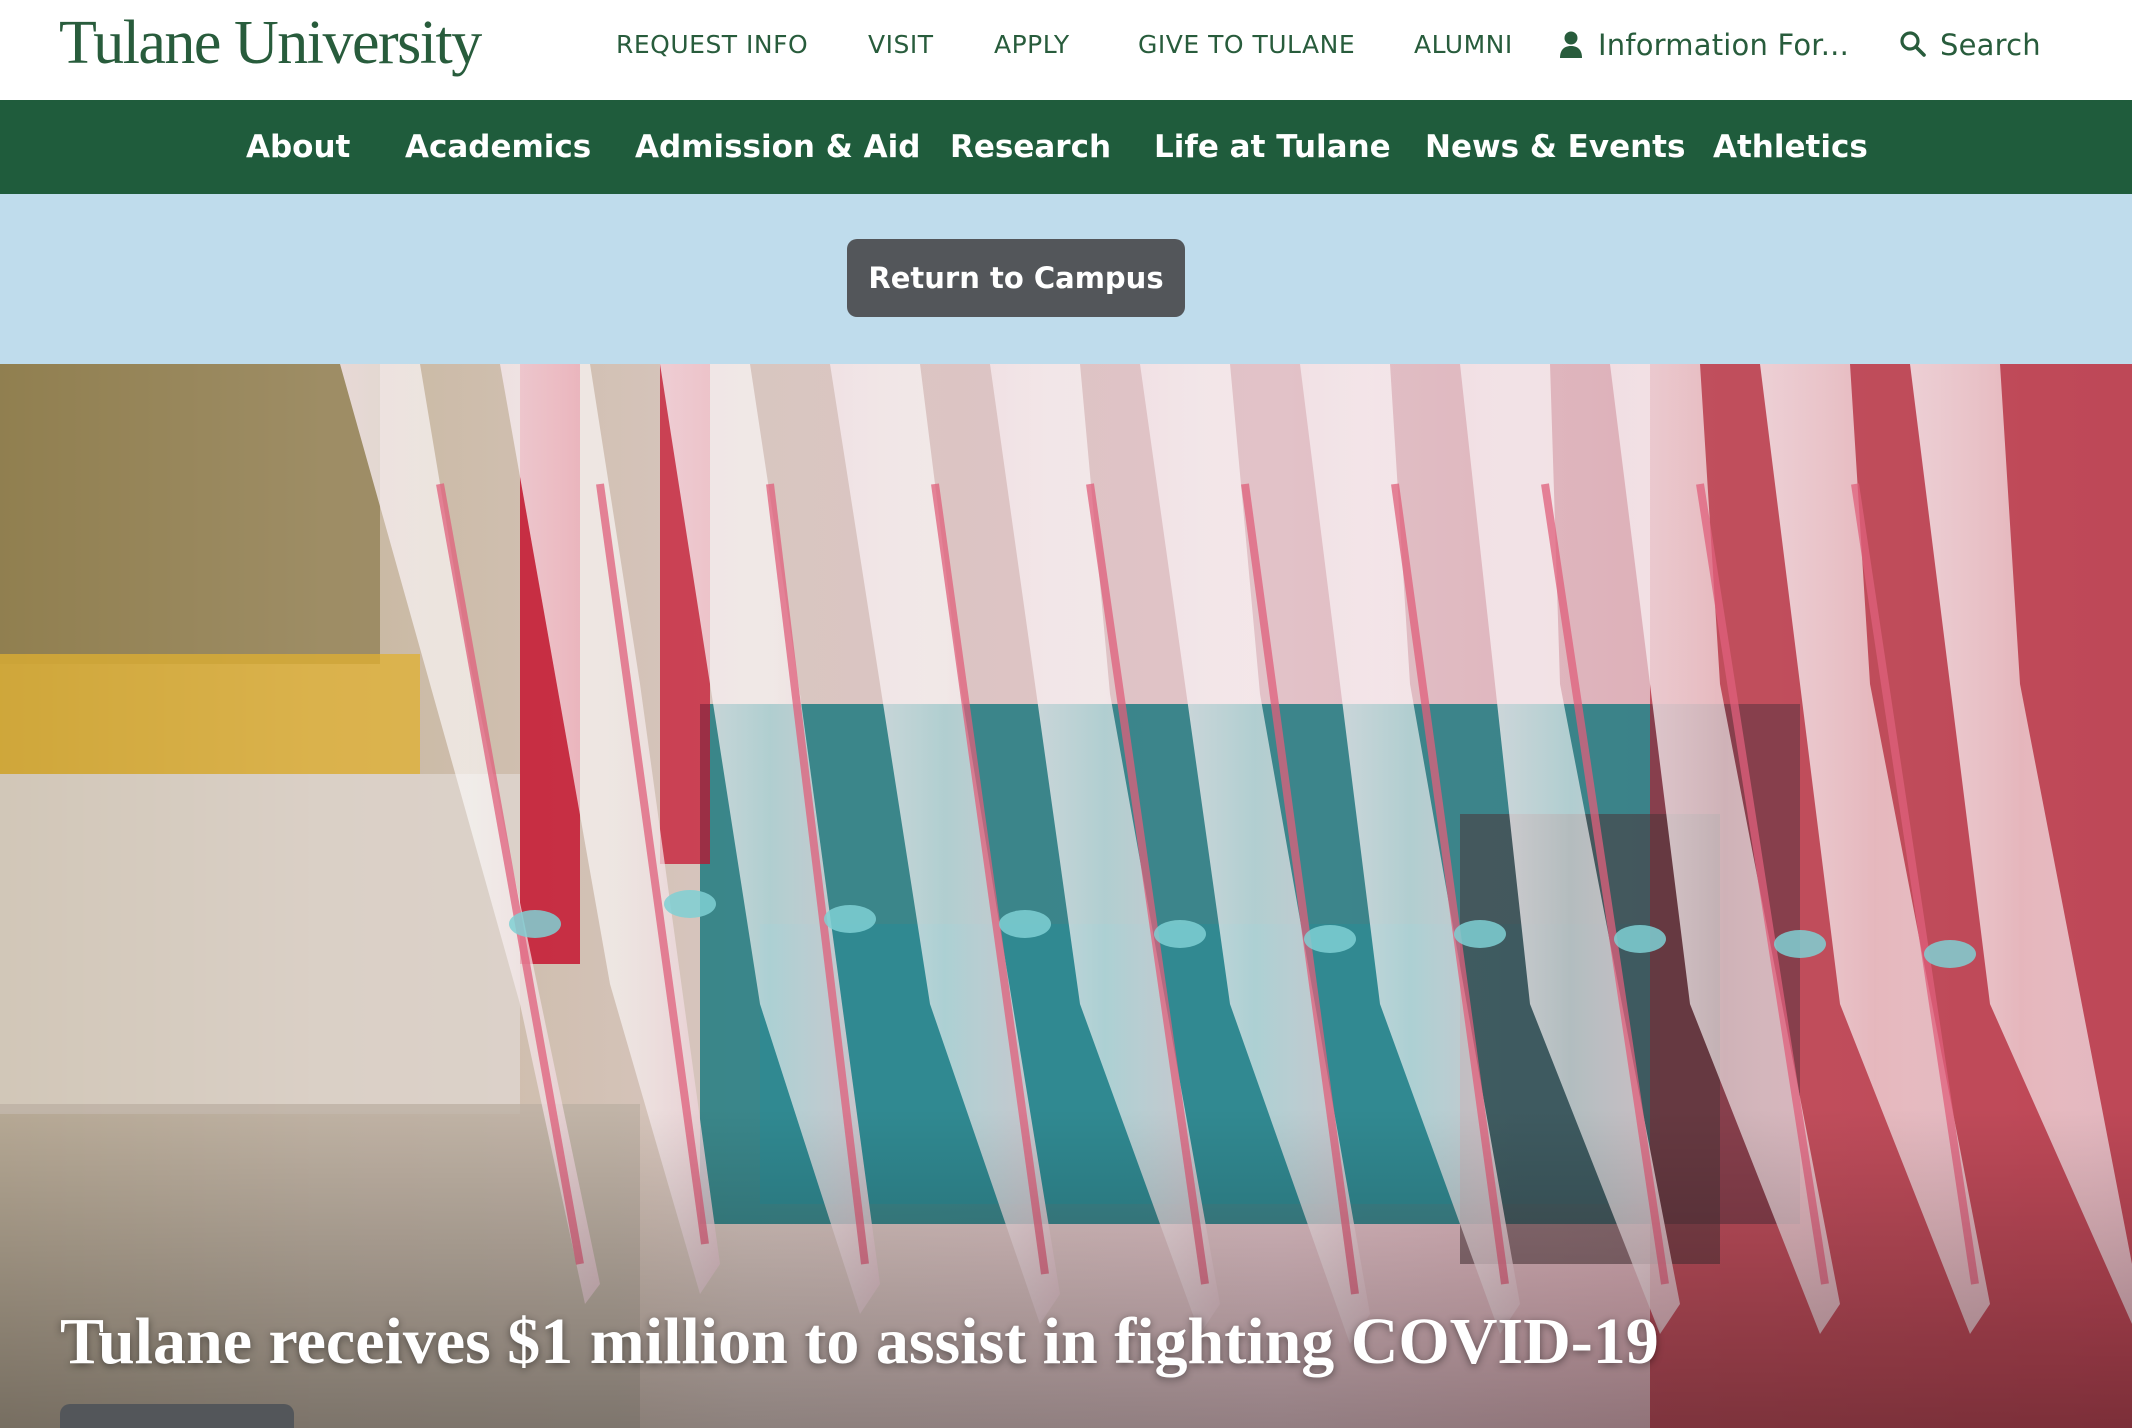 The height and width of the screenshot is (1428, 2132). What do you see at coordinates (1463, 45) in the screenshot?
I see `alumni-link: ALUMNI` at bounding box center [1463, 45].